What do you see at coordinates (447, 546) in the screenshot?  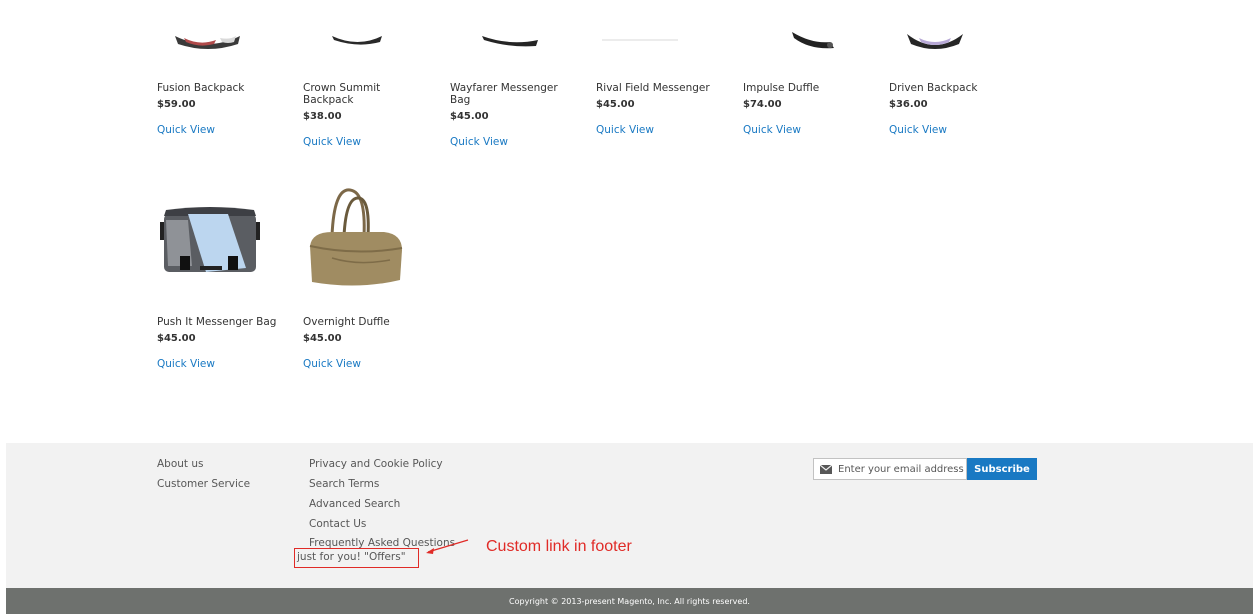 I see `annotation-arrow-icon` at bounding box center [447, 546].